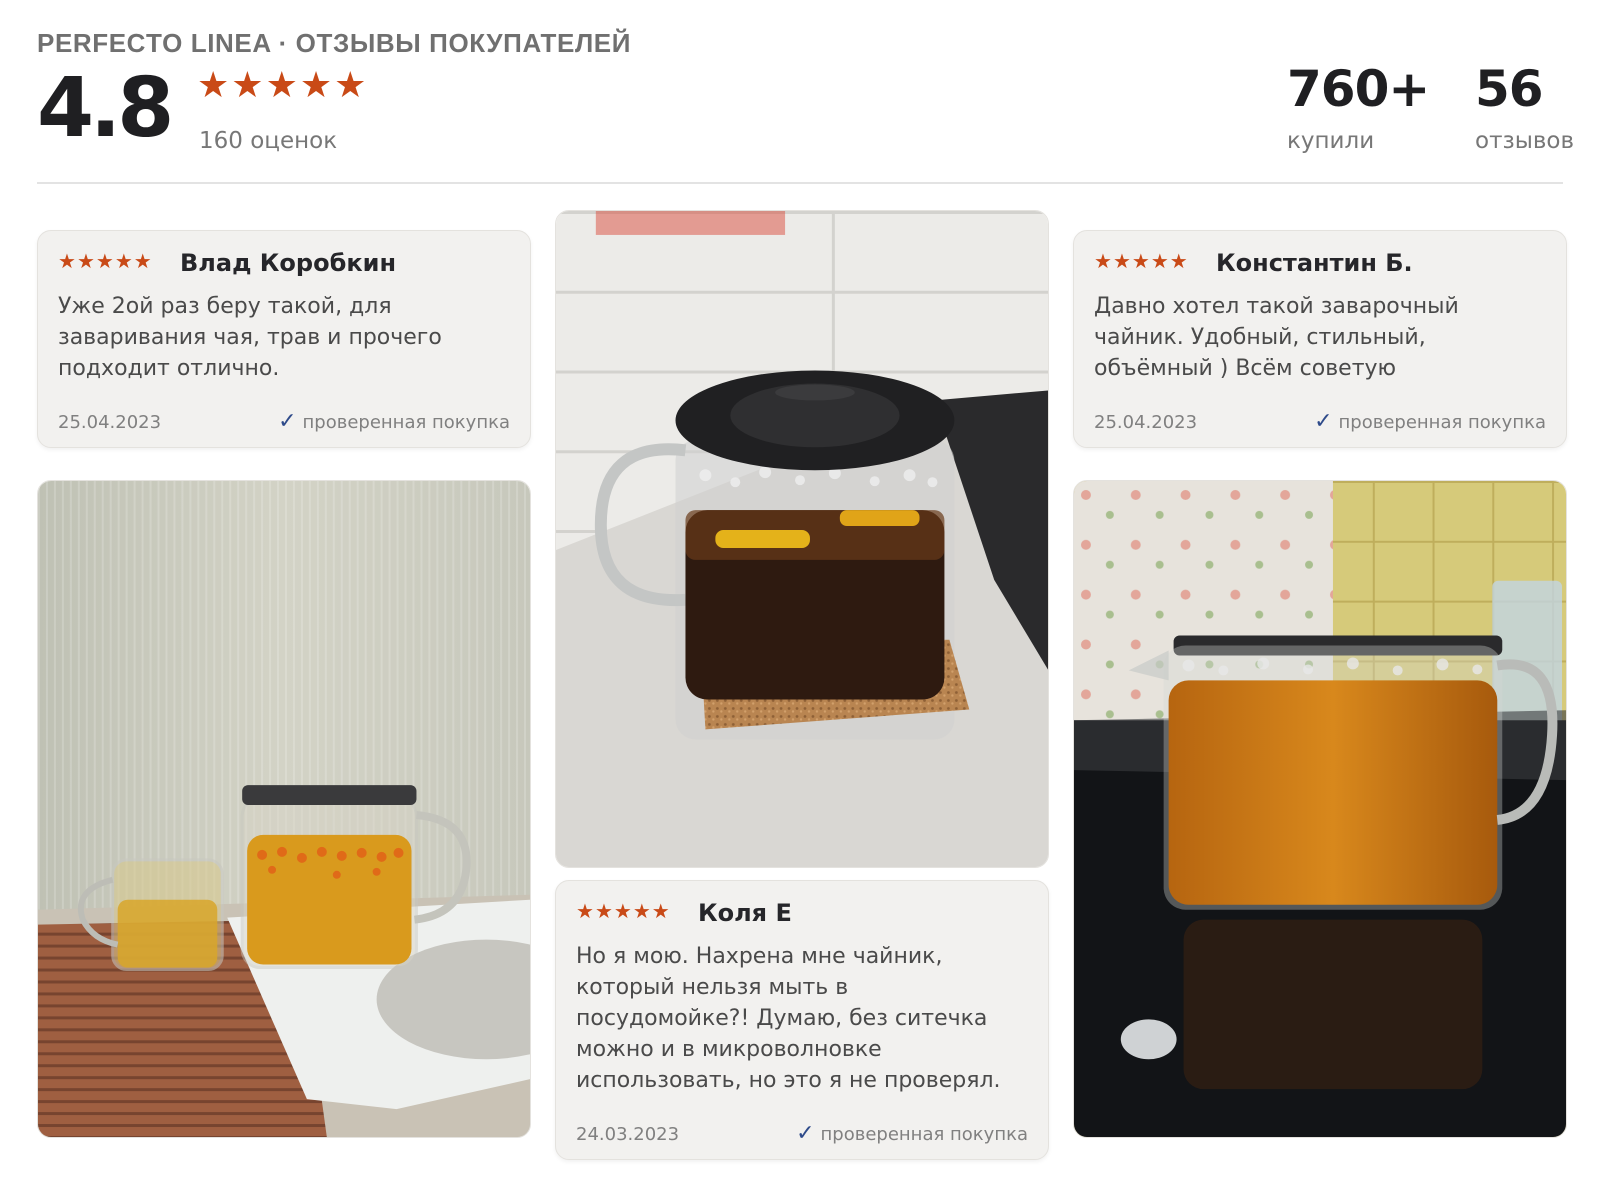  What do you see at coordinates (1358, 89) in the screenshot?
I see `bought-value: 760+` at bounding box center [1358, 89].